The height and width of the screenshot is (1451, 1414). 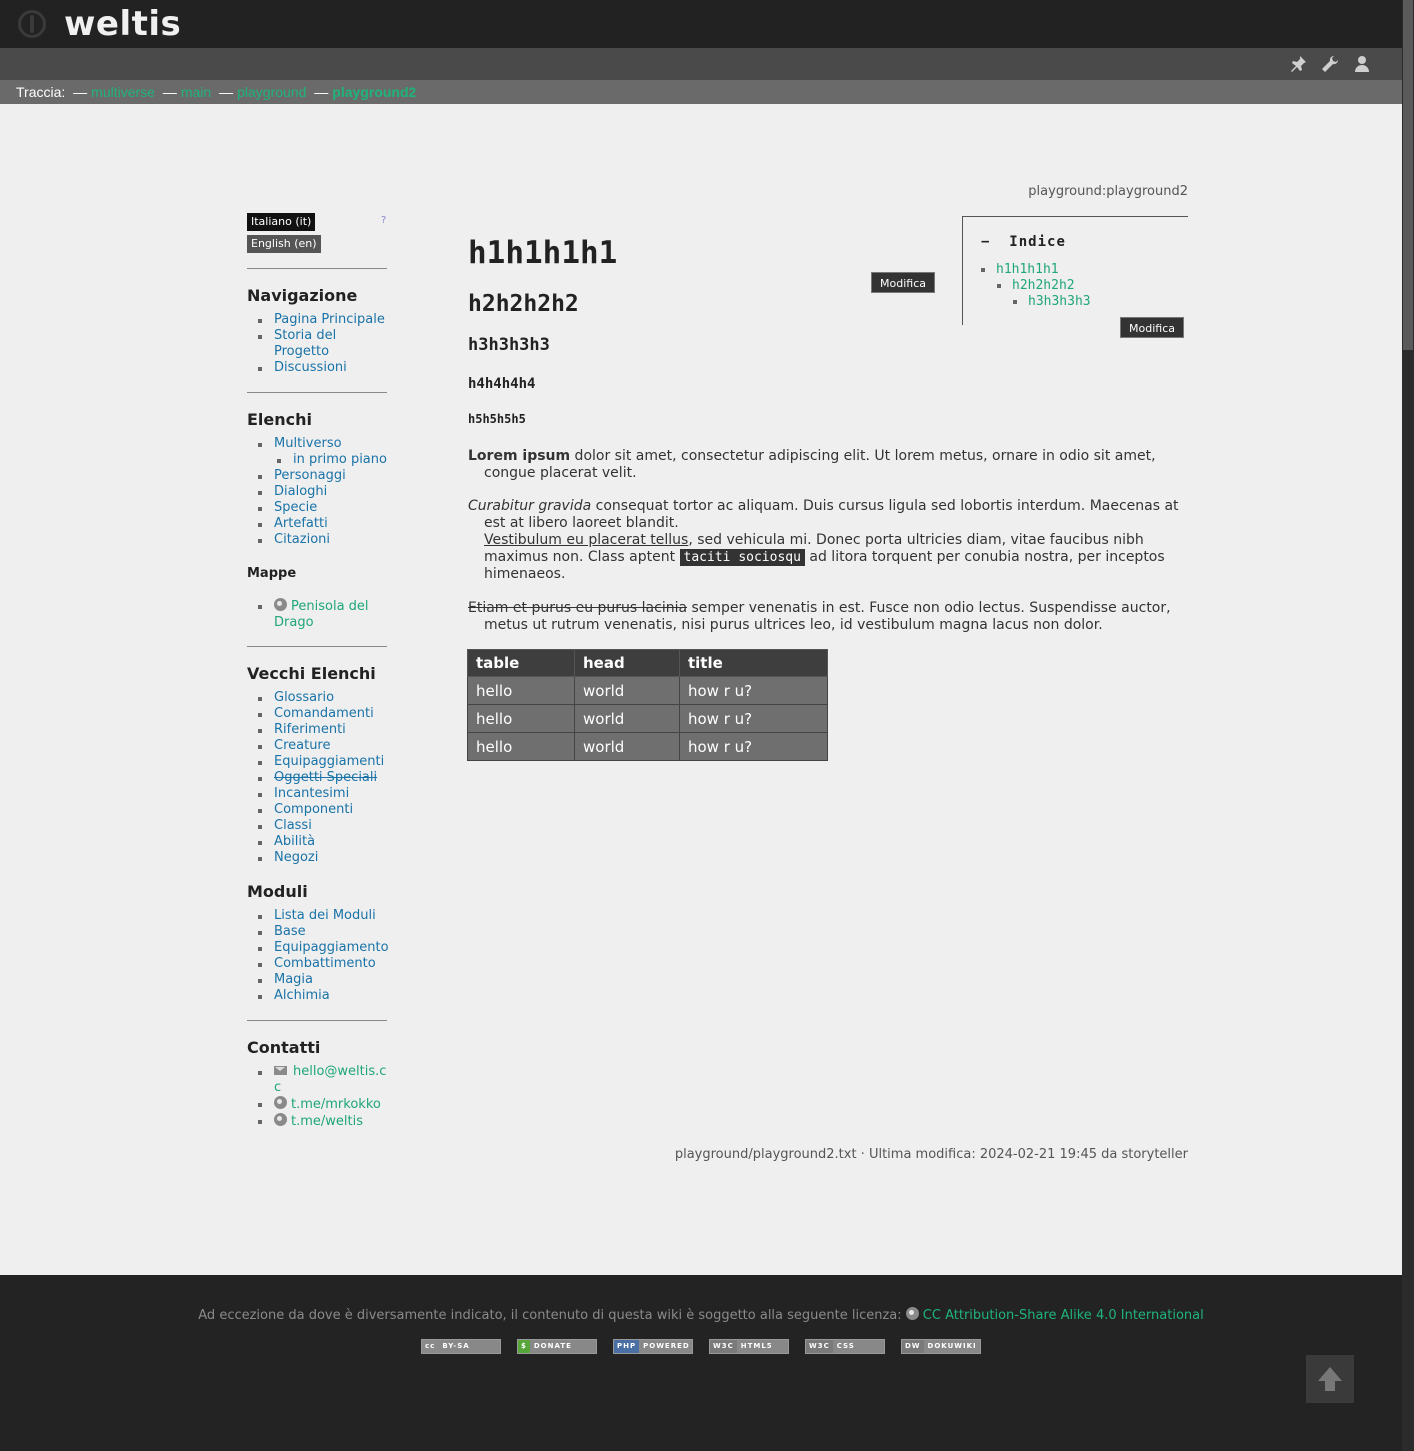 I want to click on sidebar-item-magia: Magia, so click(x=318, y=980).